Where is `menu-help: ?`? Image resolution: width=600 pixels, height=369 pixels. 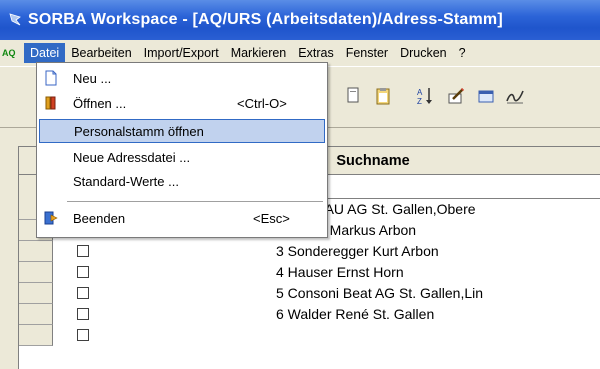
menu-help: ? is located at coordinates (462, 53).